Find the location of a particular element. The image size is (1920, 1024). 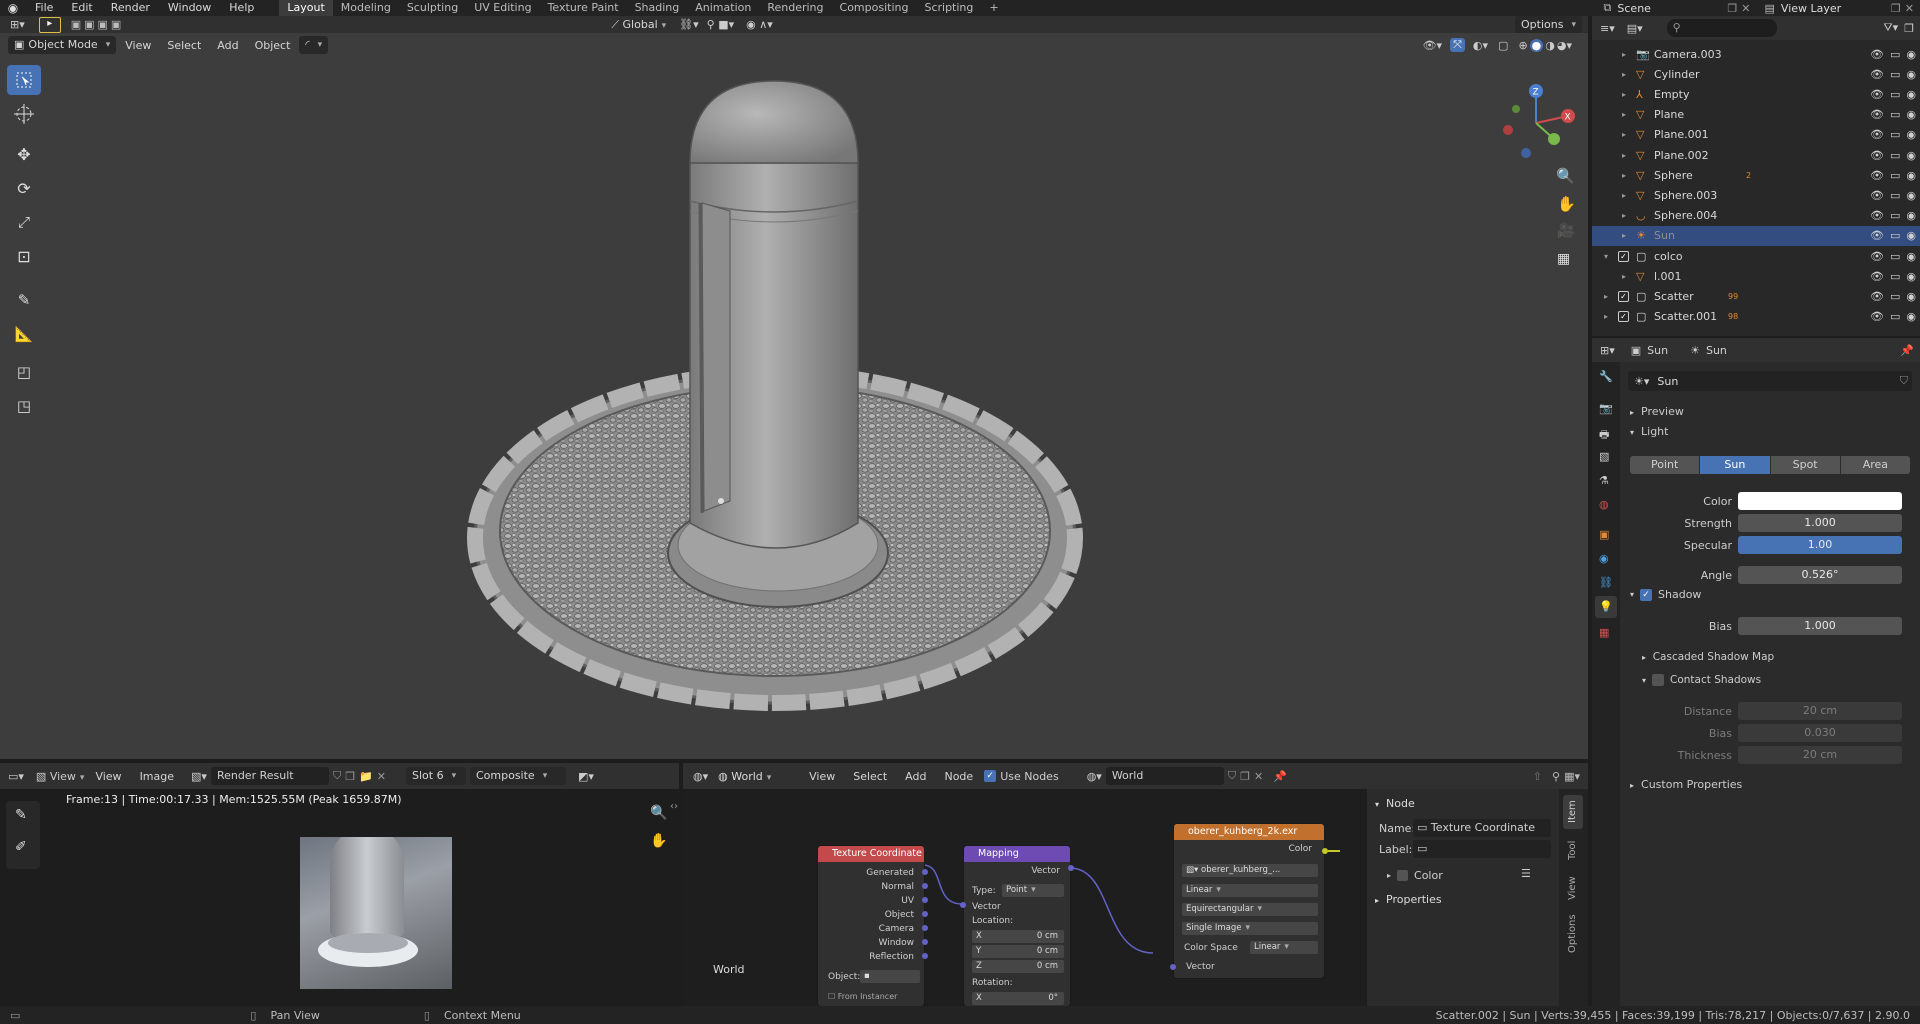

object-tab-icon: ▣ is located at coordinates (1604, 534).